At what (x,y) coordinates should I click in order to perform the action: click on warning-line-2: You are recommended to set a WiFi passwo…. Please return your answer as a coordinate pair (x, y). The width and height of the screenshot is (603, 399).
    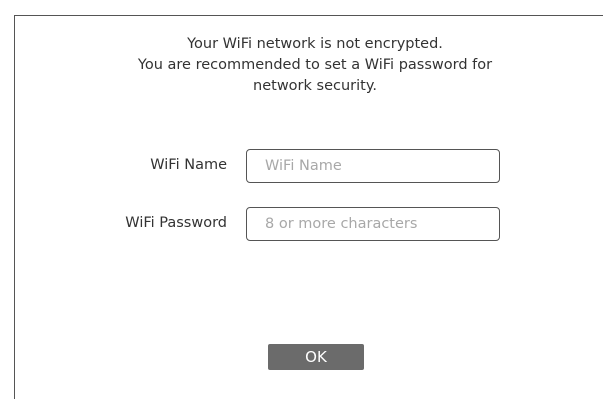
    Looking at the image, I should click on (315, 65).